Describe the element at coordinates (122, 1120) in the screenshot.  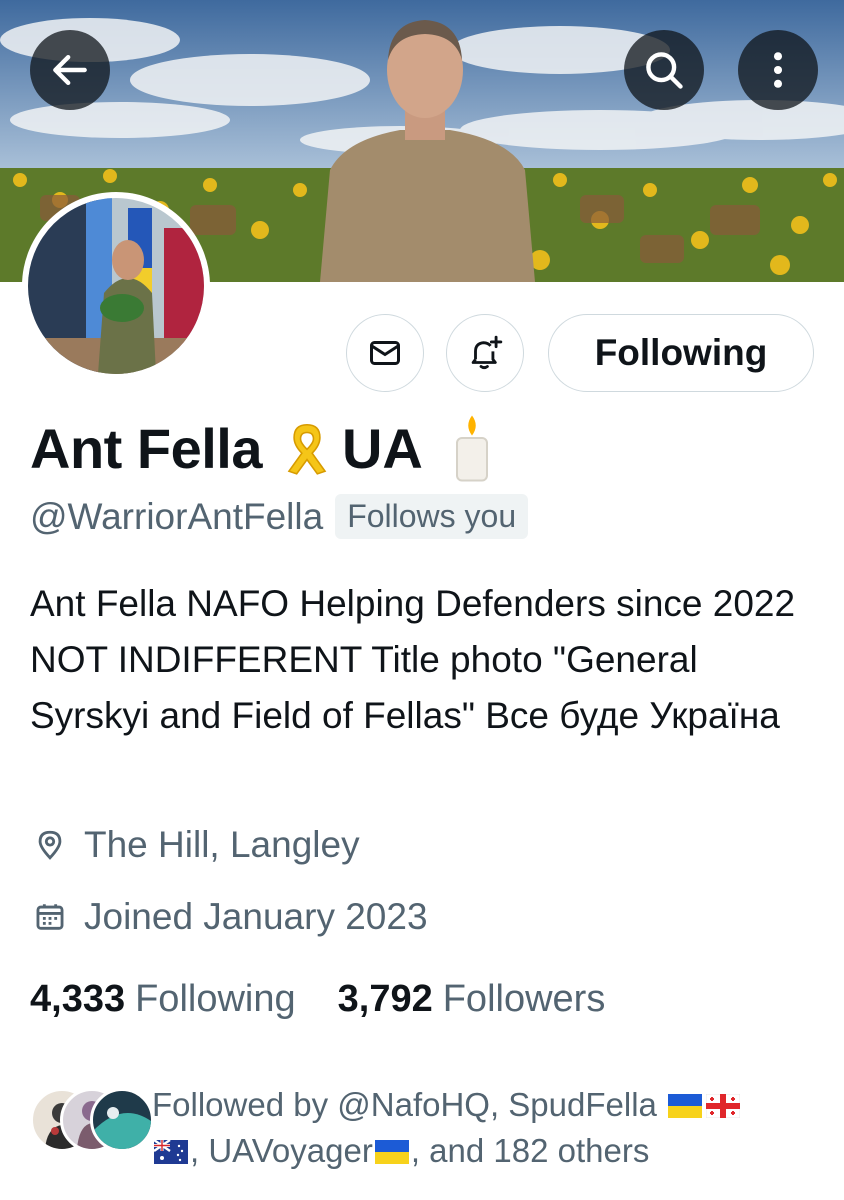
I see `follower-avatar` at that location.